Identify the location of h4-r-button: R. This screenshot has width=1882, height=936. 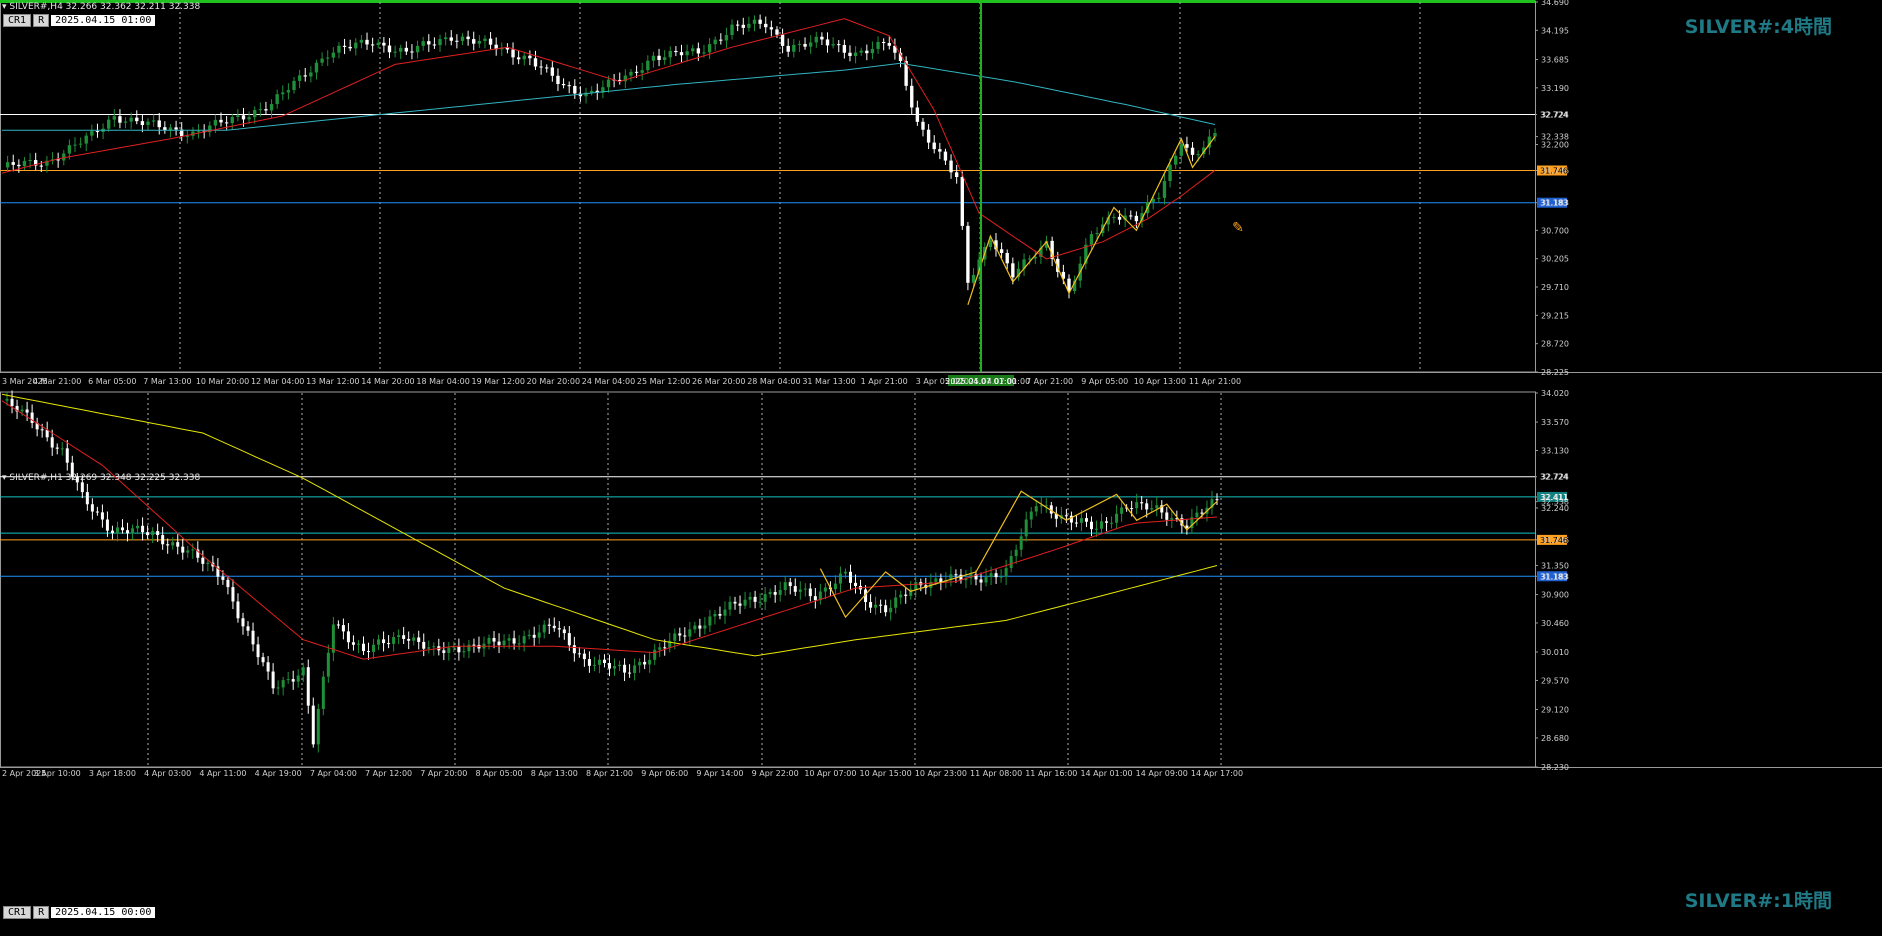
(41, 20).